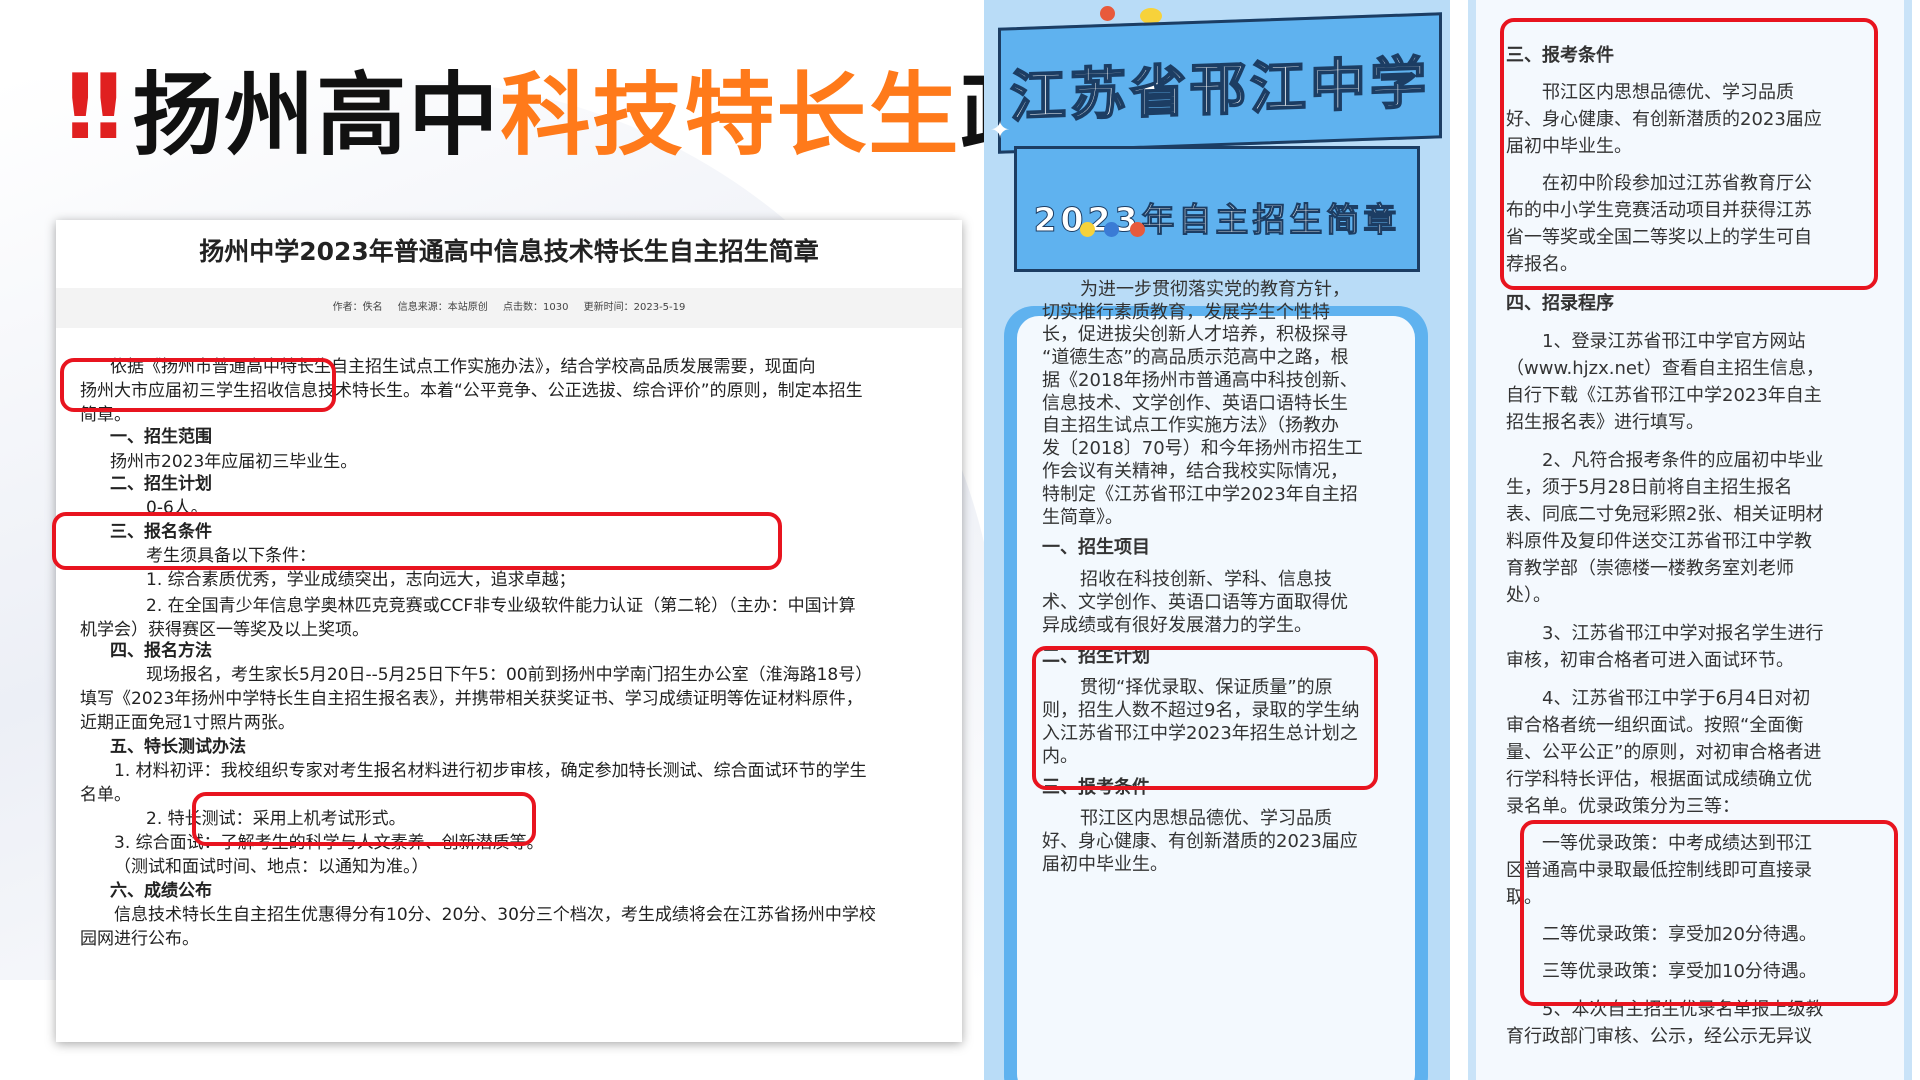  What do you see at coordinates (1096, 547) in the screenshot?
I see `poster-section-heading: 一、招生项目` at bounding box center [1096, 547].